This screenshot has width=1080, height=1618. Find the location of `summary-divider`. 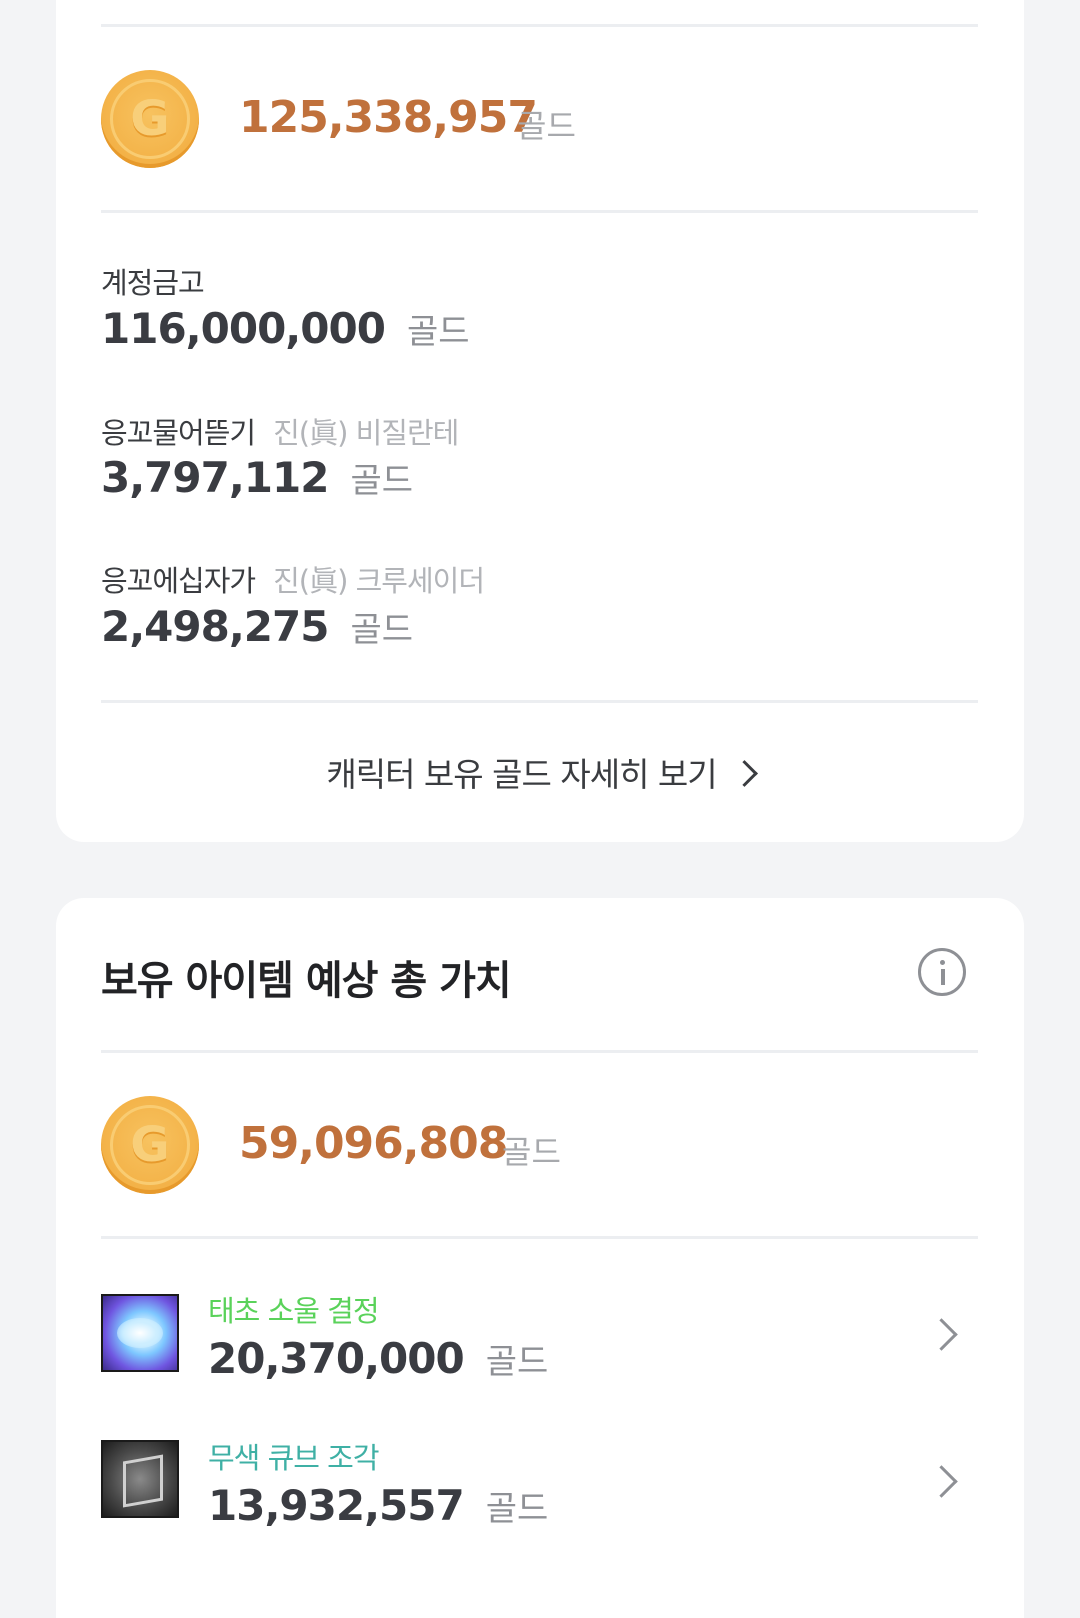

summary-divider is located at coordinates (539, 211).